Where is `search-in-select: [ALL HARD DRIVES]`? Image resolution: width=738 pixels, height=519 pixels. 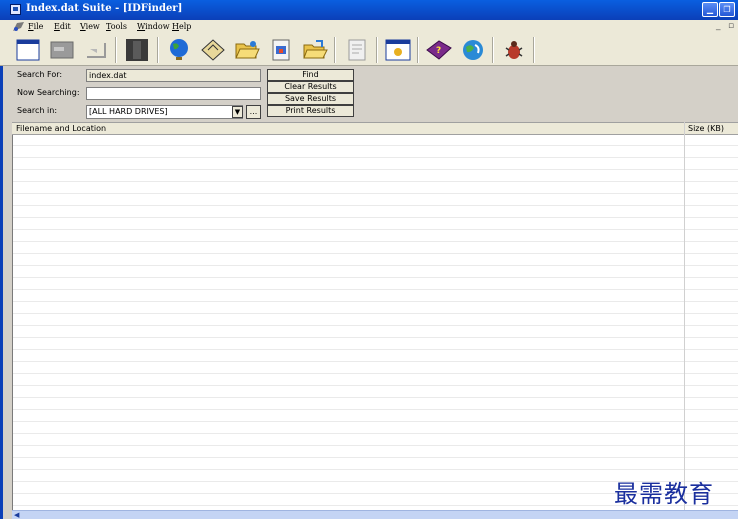 search-in-select: [ALL HARD DRIVES] is located at coordinates (164, 112).